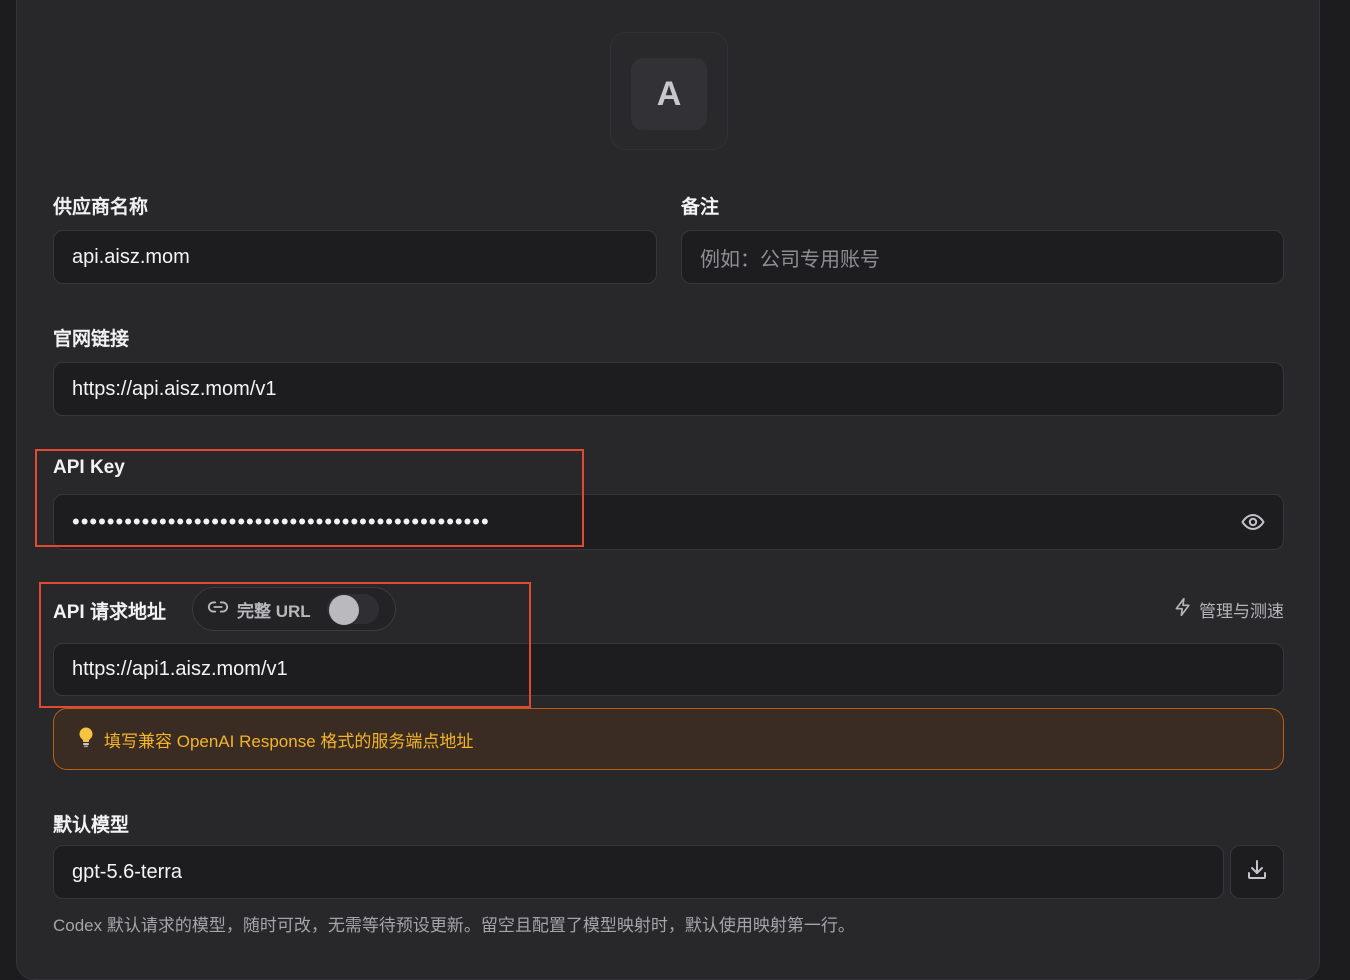 The height and width of the screenshot is (980, 1350). What do you see at coordinates (638, 872) in the screenshot?
I see `default-model-input: gpt-5.6-terra` at bounding box center [638, 872].